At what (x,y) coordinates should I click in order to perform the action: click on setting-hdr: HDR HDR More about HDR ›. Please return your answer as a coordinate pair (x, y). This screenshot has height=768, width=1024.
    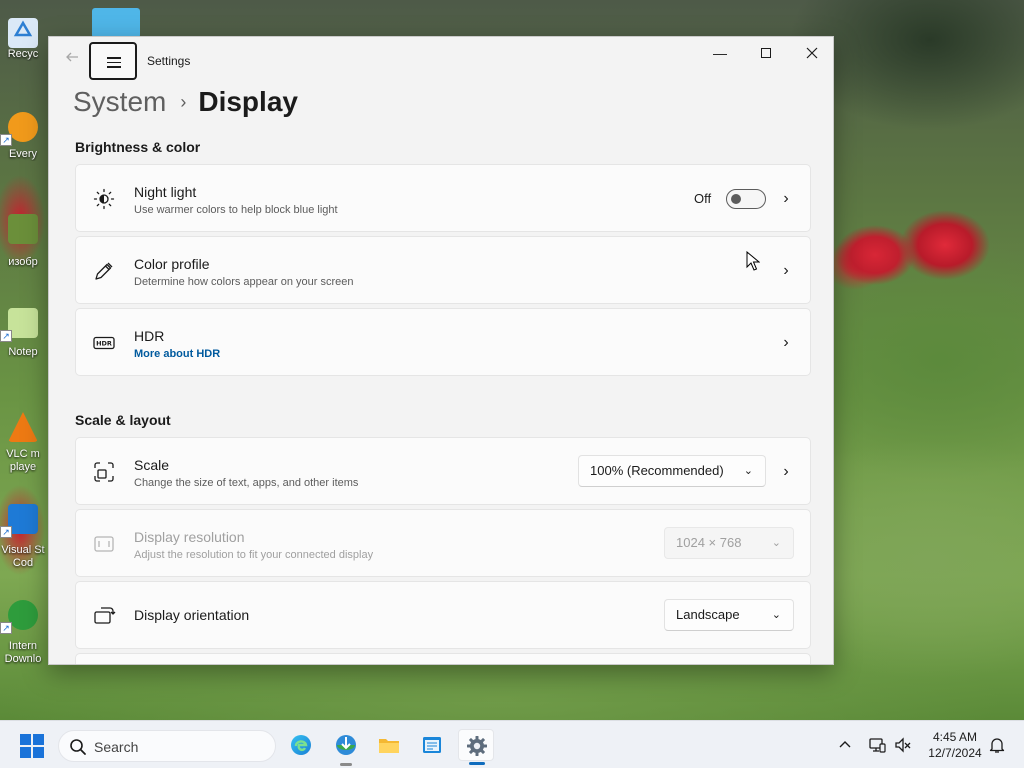
    Looking at the image, I should click on (443, 342).